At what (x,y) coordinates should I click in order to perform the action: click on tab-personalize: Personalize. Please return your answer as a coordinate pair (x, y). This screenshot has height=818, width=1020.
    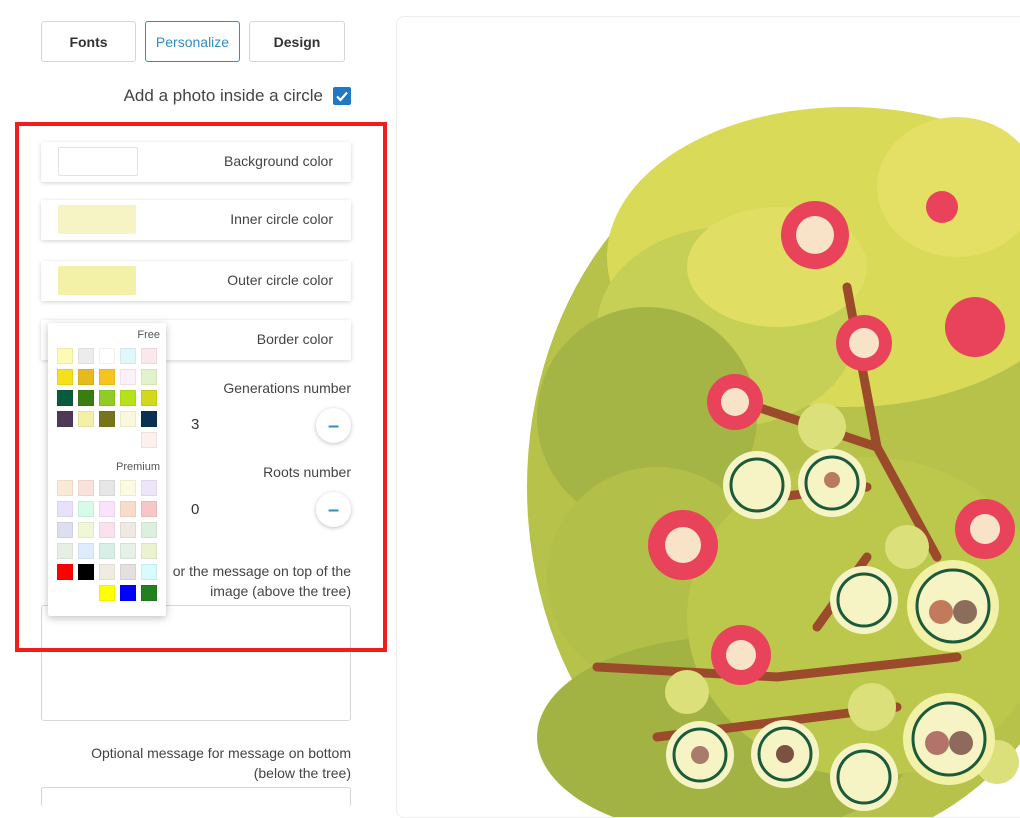
    Looking at the image, I should click on (192, 41).